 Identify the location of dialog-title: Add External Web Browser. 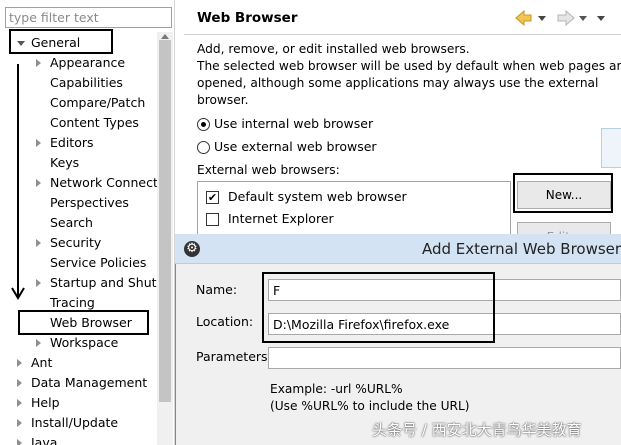
(521, 249).